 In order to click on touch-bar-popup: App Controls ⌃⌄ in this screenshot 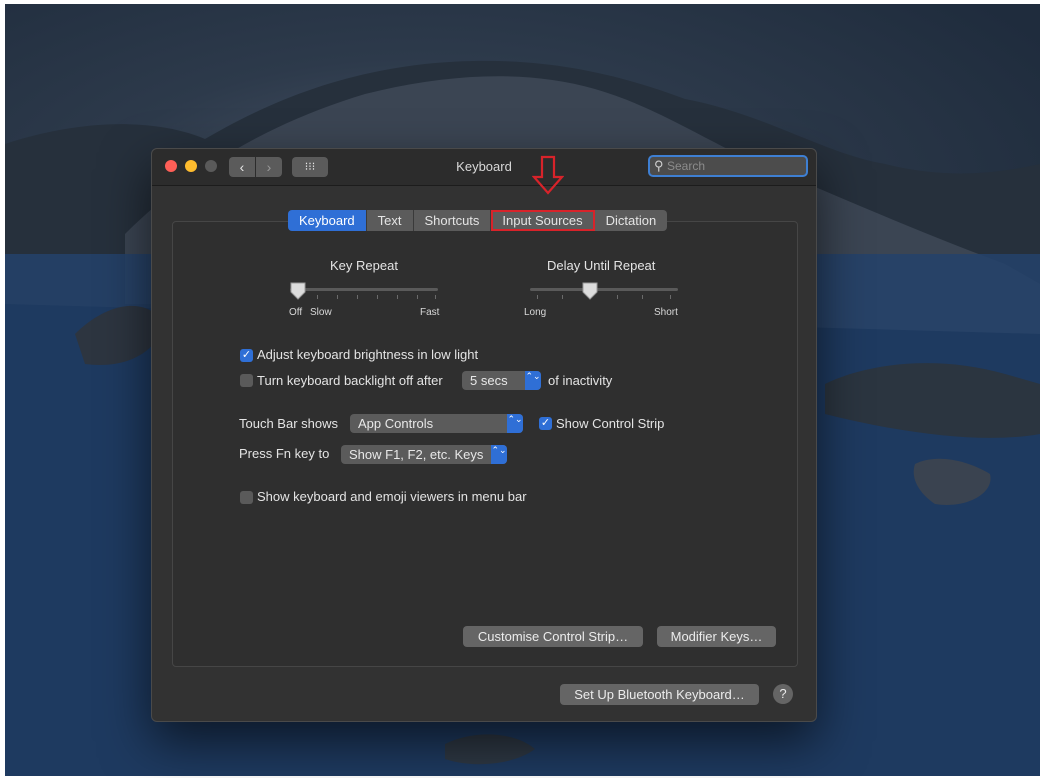, I will do `click(436, 423)`.